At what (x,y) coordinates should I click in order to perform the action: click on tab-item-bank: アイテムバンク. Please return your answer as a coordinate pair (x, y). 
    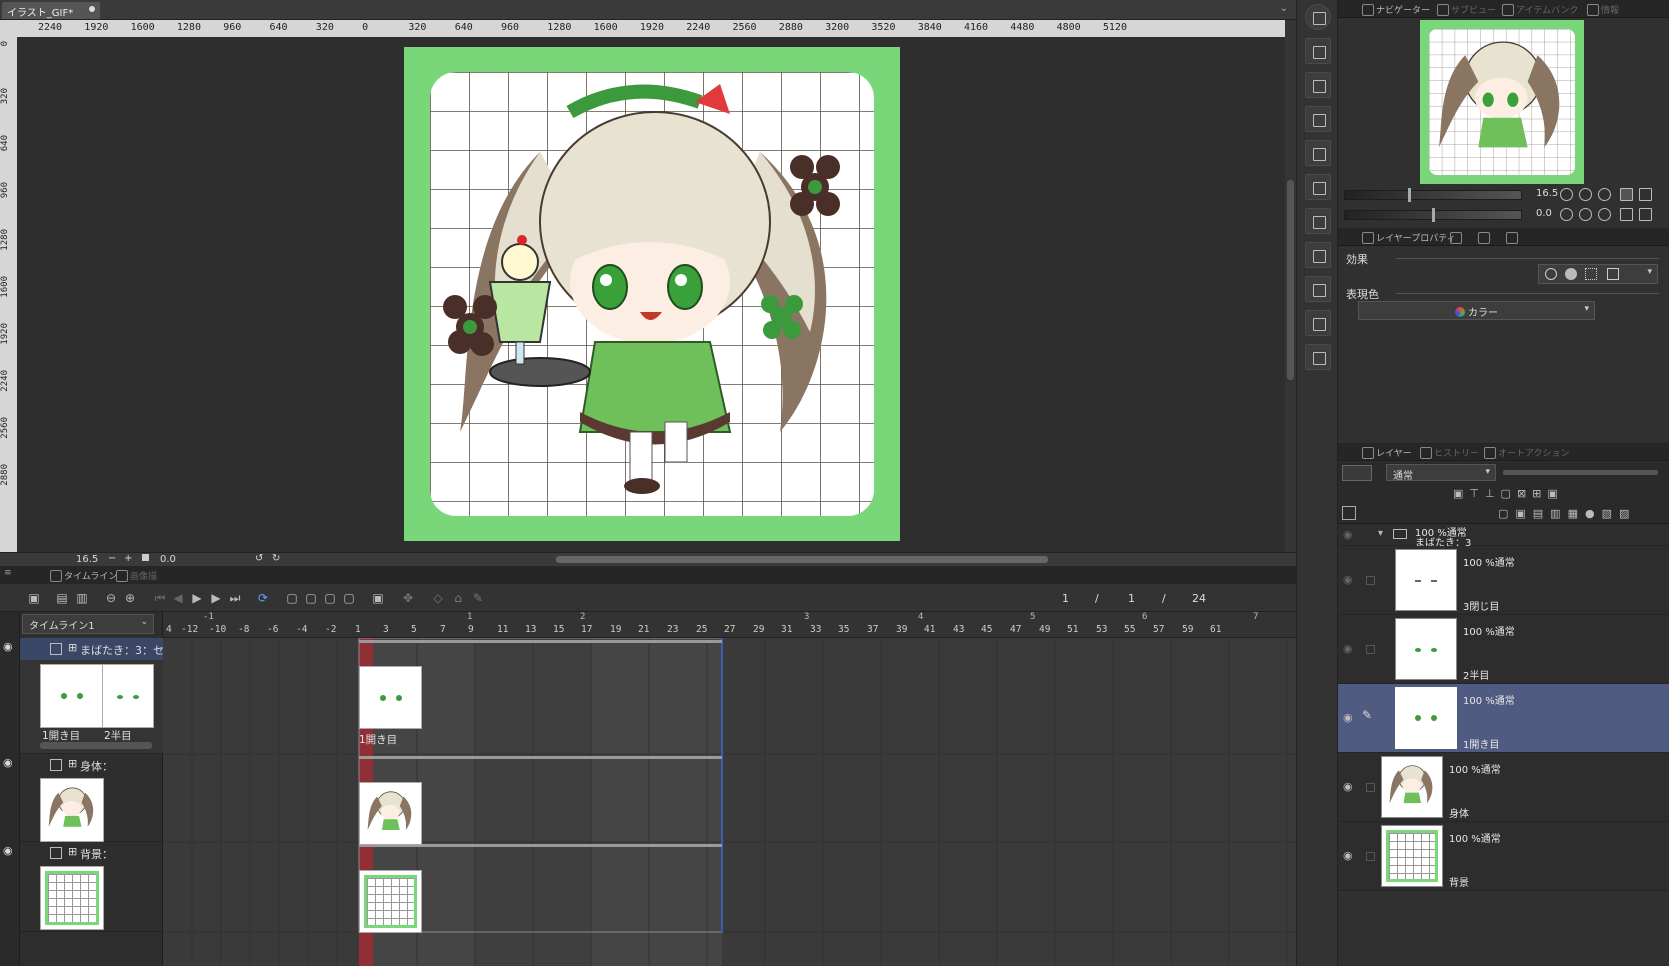
    Looking at the image, I should click on (1540, 9).